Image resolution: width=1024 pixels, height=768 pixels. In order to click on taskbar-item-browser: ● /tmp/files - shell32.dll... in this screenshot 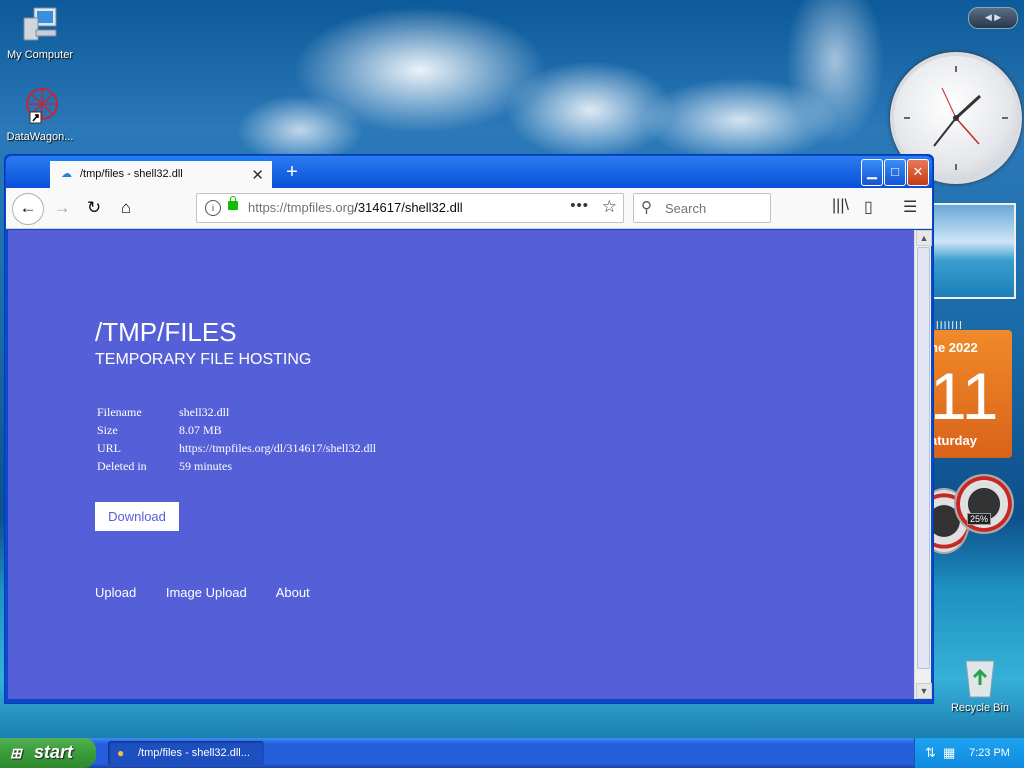, I will do `click(186, 753)`.